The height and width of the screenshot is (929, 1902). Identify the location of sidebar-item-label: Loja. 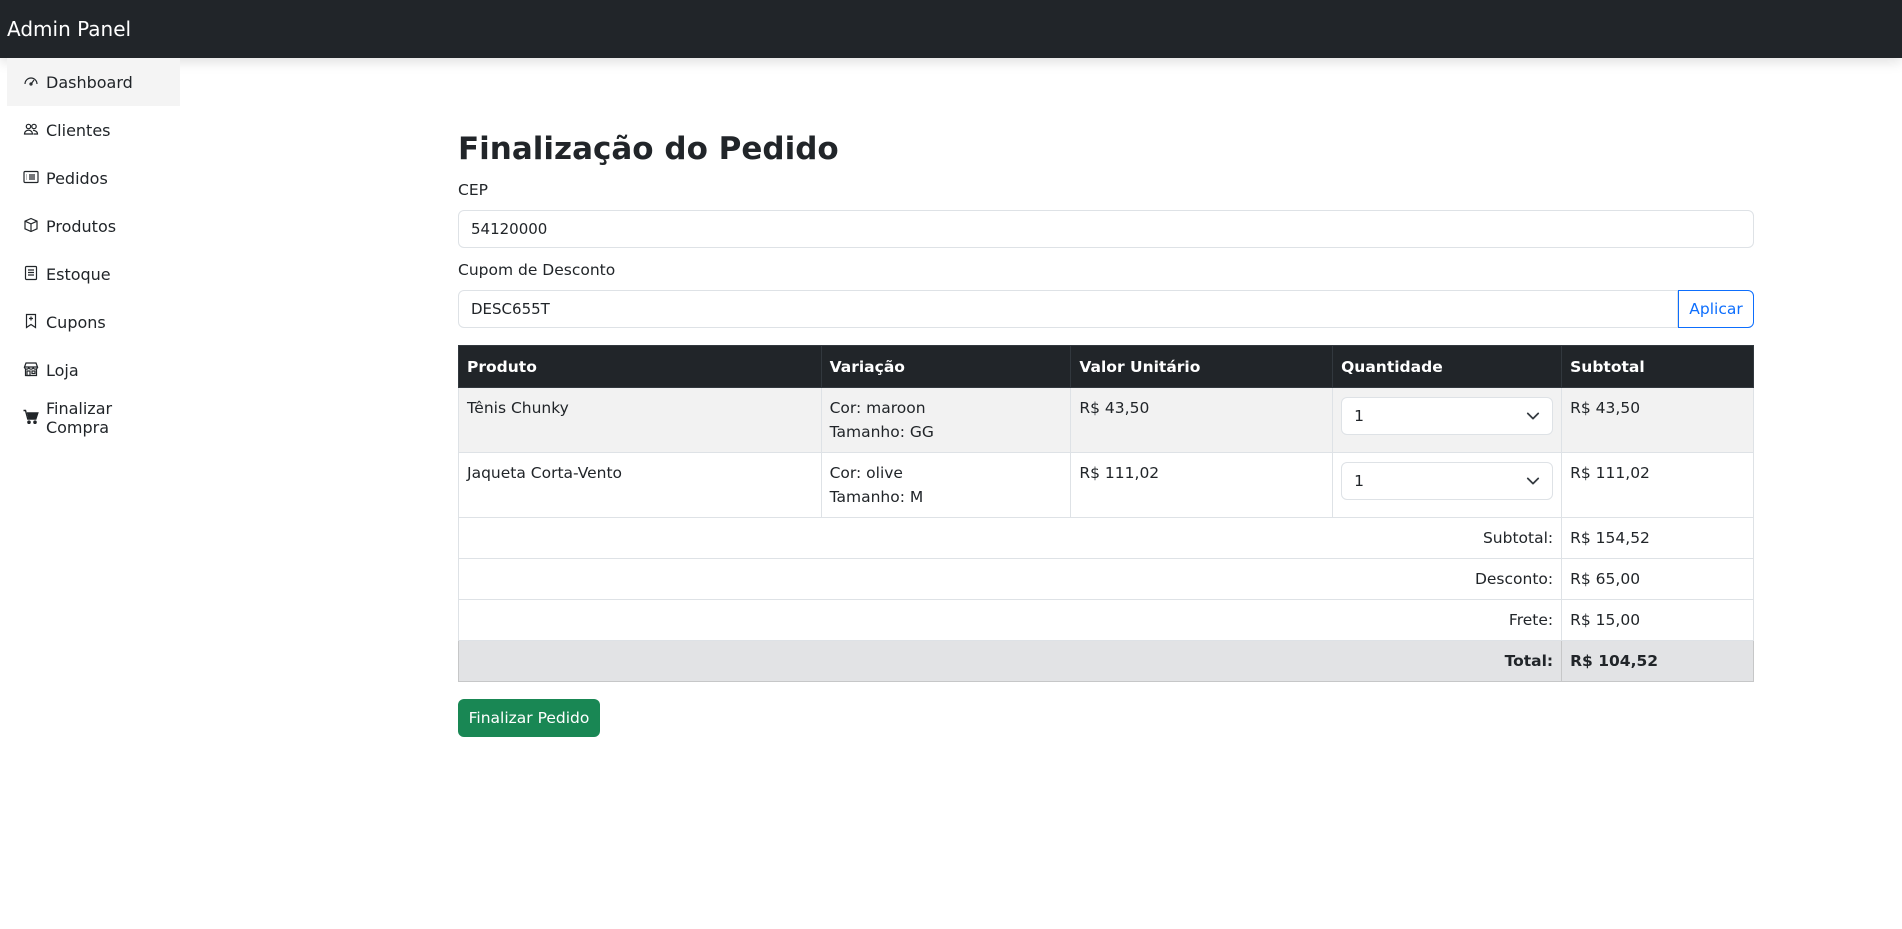
(62, 370).